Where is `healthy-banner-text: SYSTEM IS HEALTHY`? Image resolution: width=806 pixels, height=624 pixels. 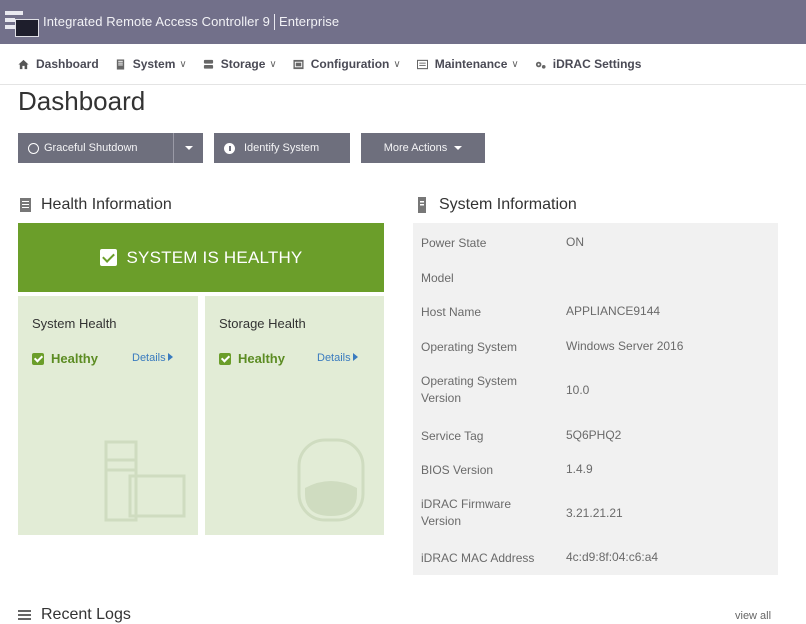
healthy-banner-text: SYSTEM IS HEALTHY is located at coordinates (214, 257).